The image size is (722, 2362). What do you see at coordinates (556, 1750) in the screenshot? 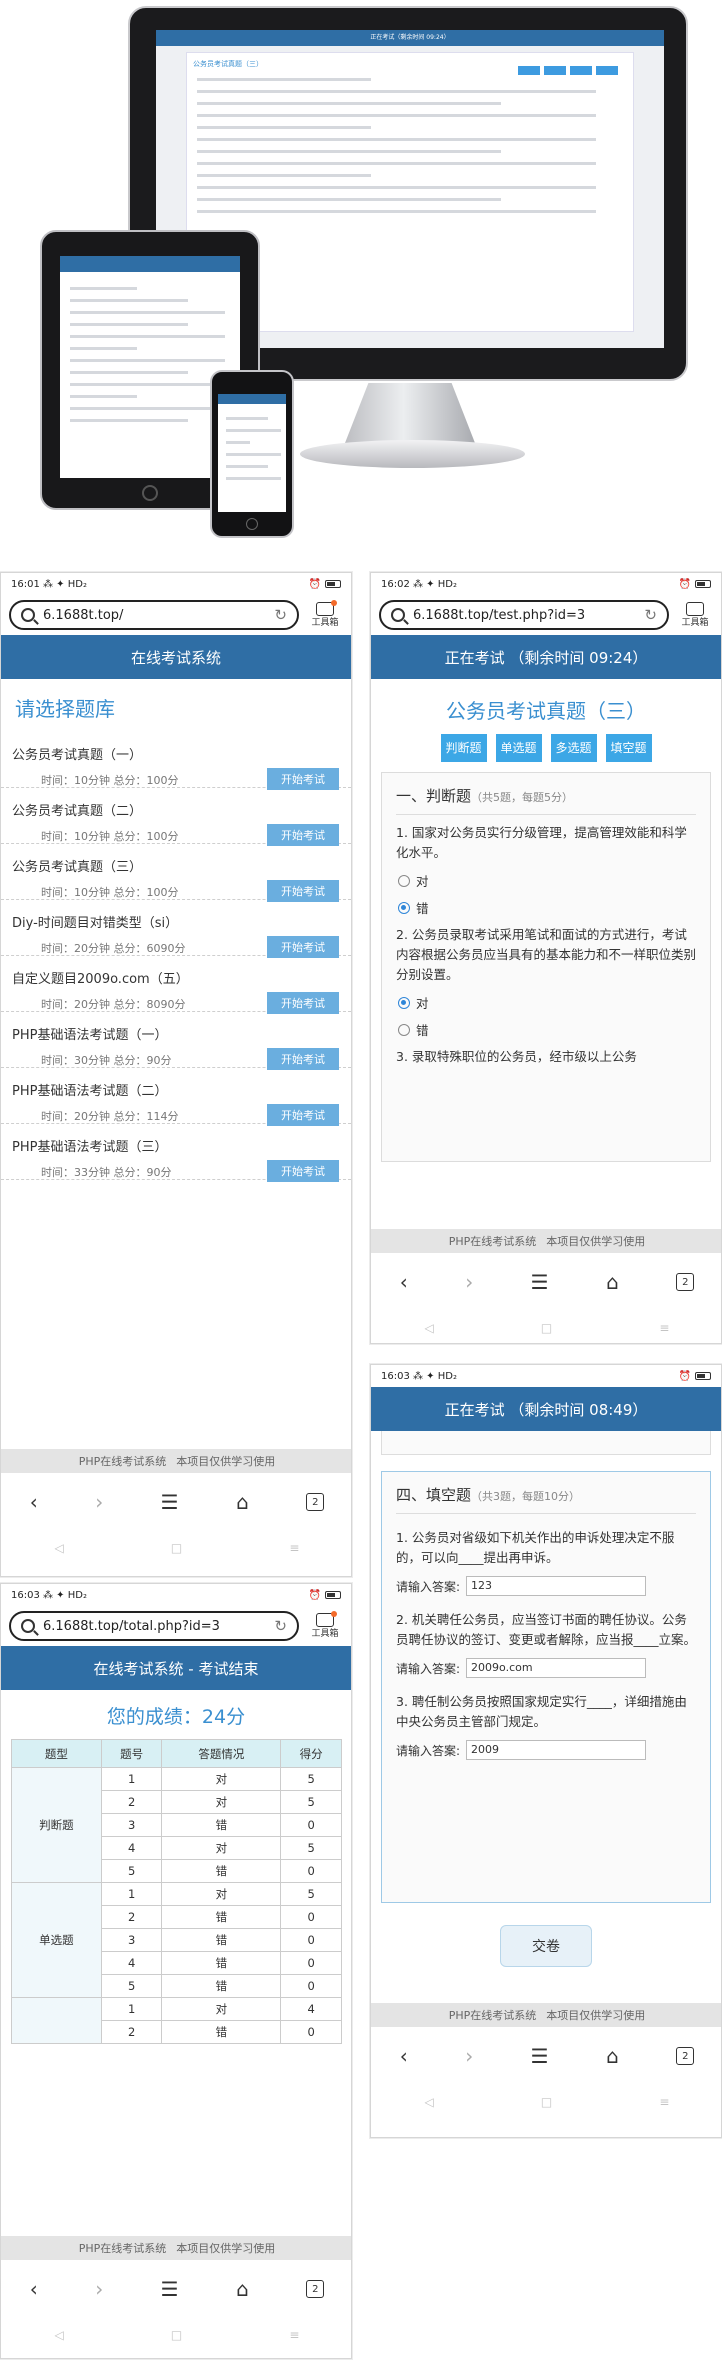
I see `answer-input-3: 2009` at bounding box center [556, 1750].